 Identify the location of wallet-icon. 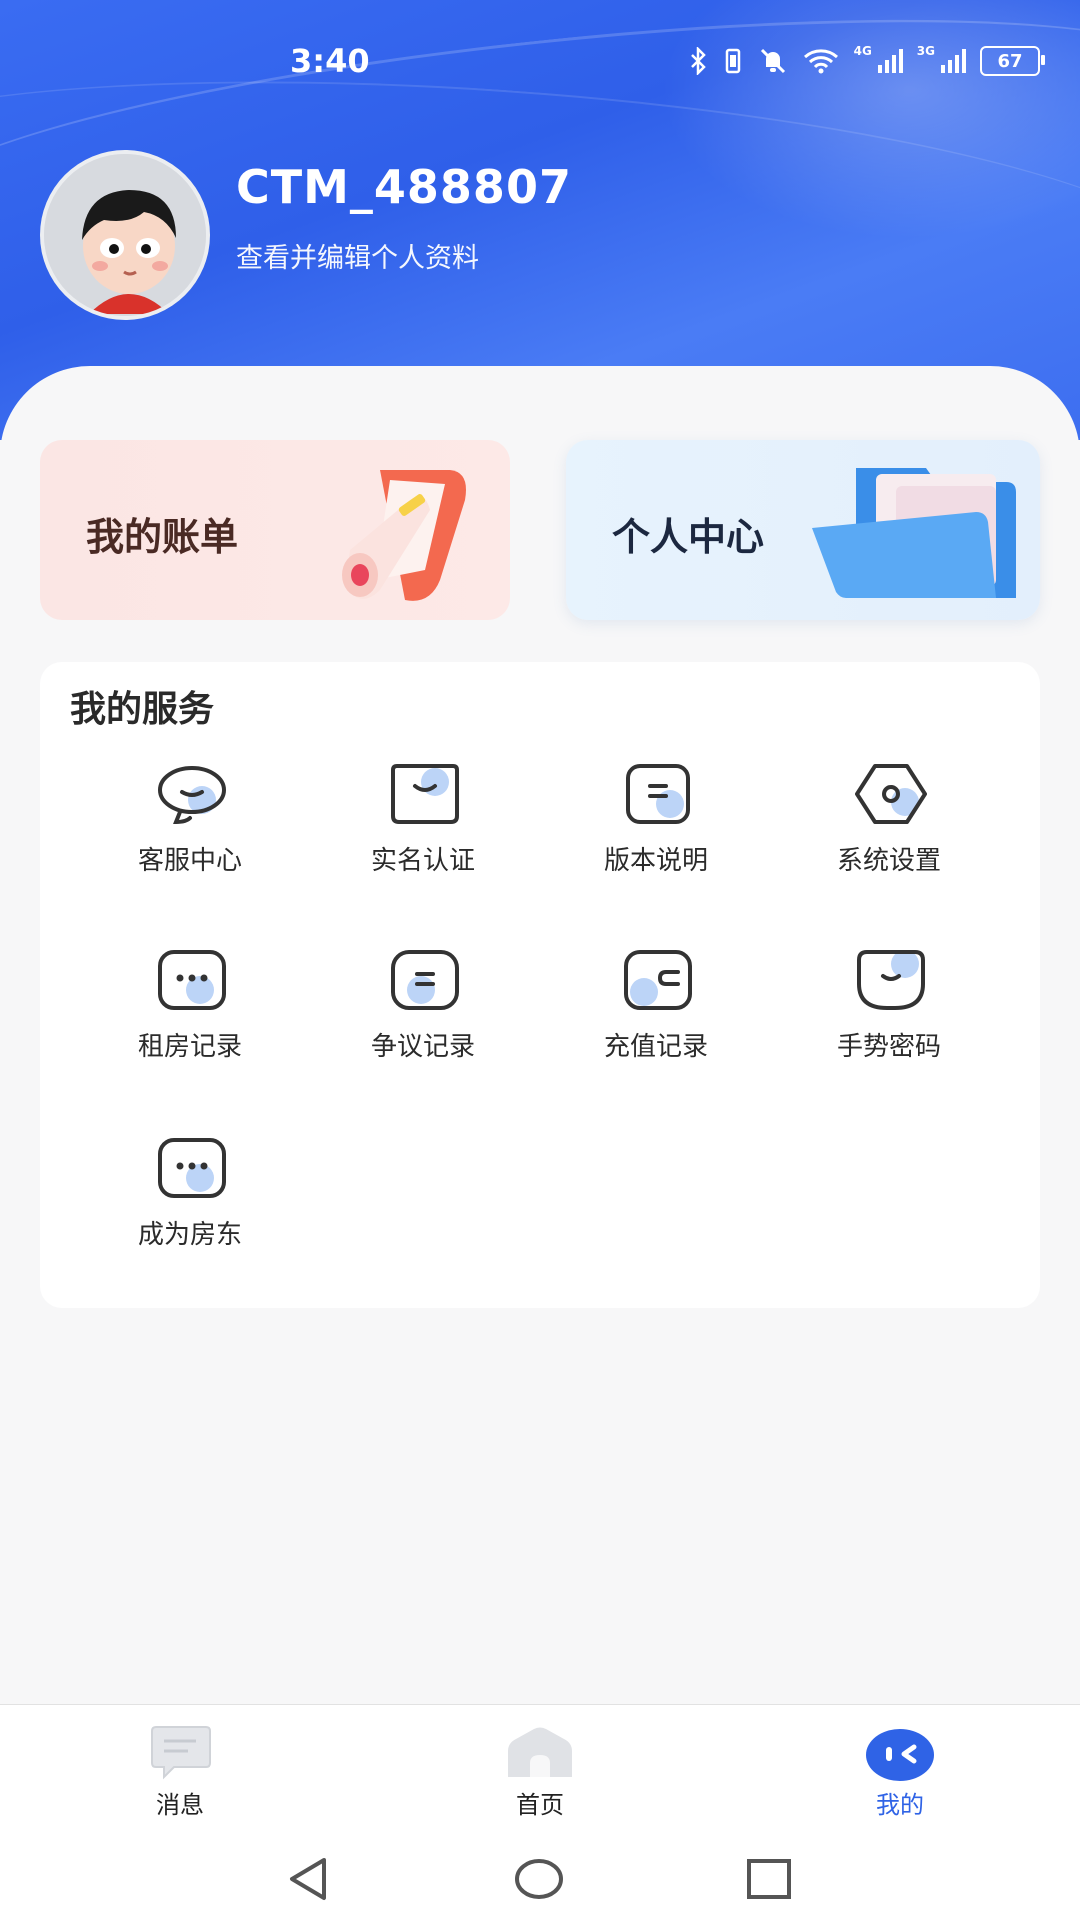
(658, 980).